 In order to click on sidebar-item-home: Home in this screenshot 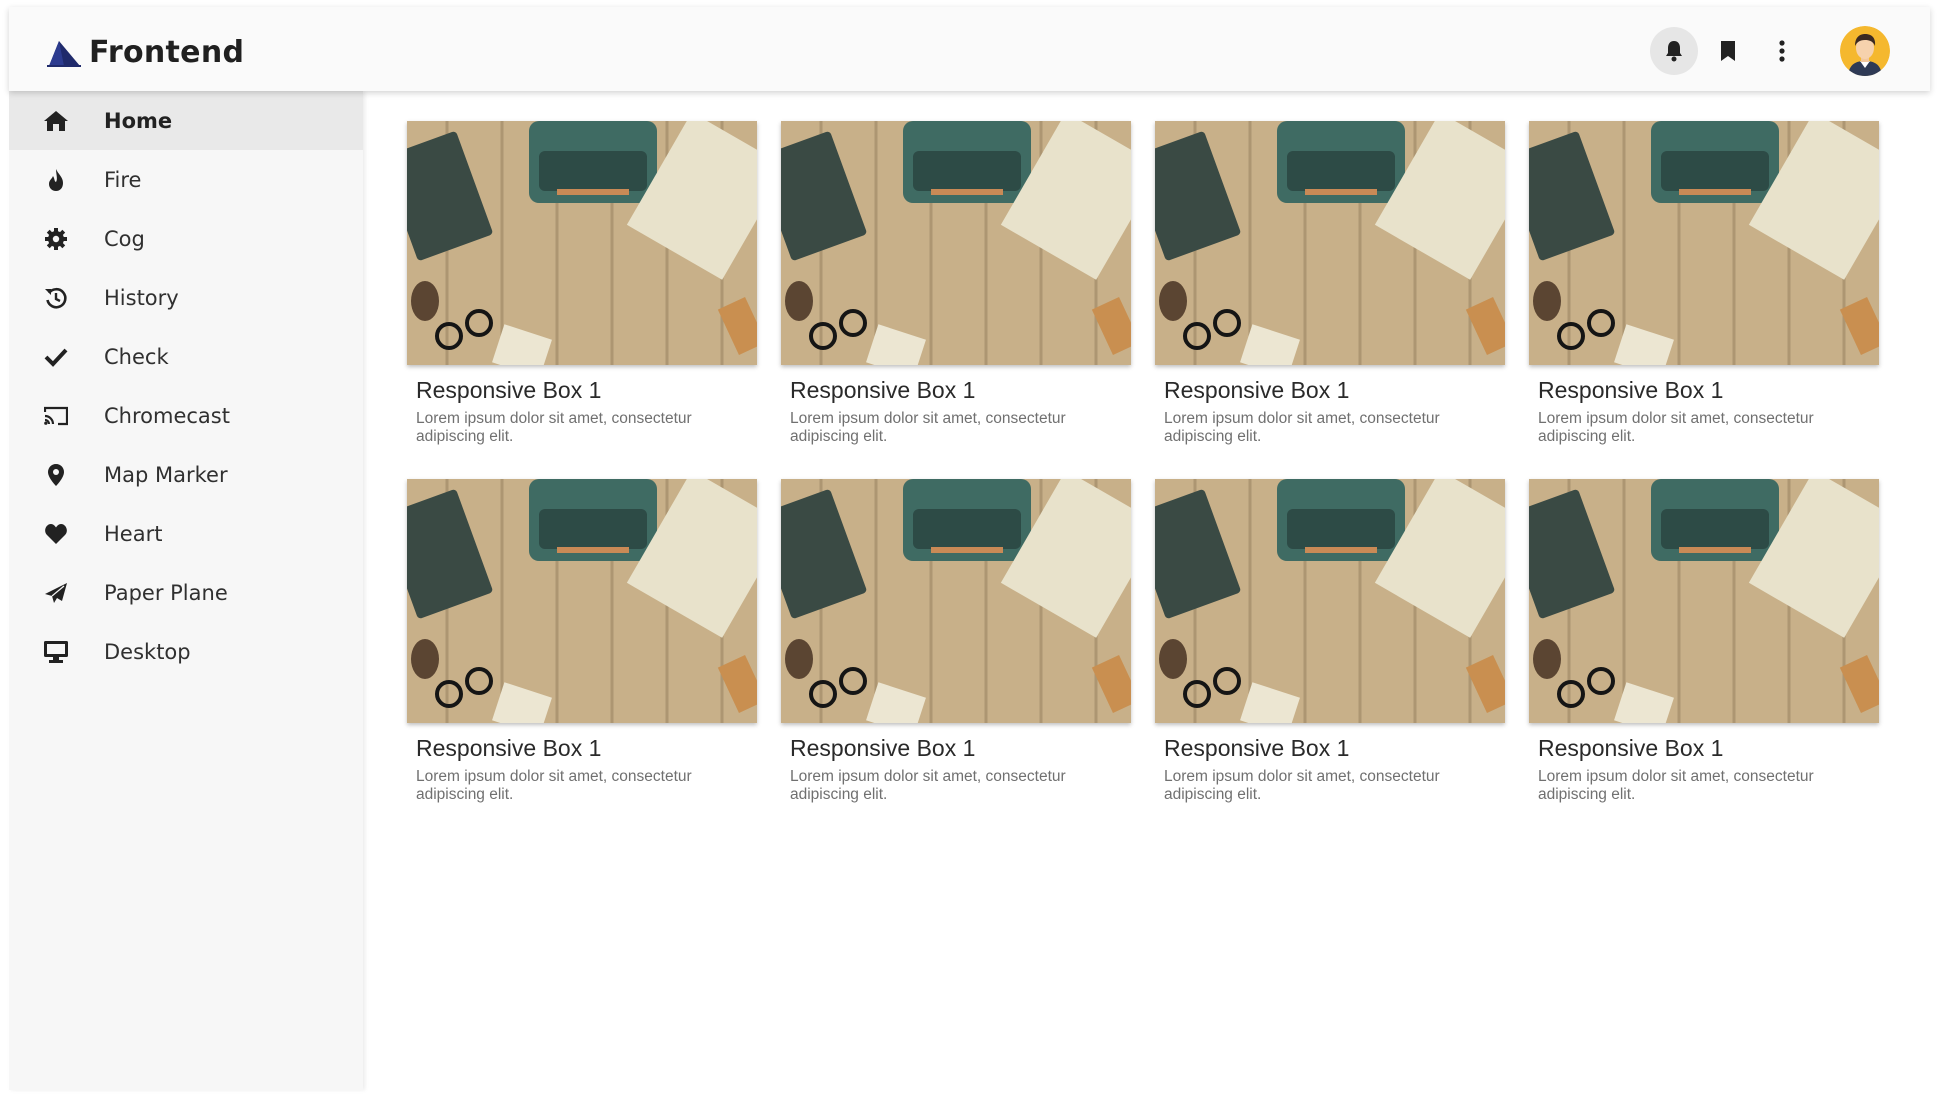, I will do `click(186, 120)`.